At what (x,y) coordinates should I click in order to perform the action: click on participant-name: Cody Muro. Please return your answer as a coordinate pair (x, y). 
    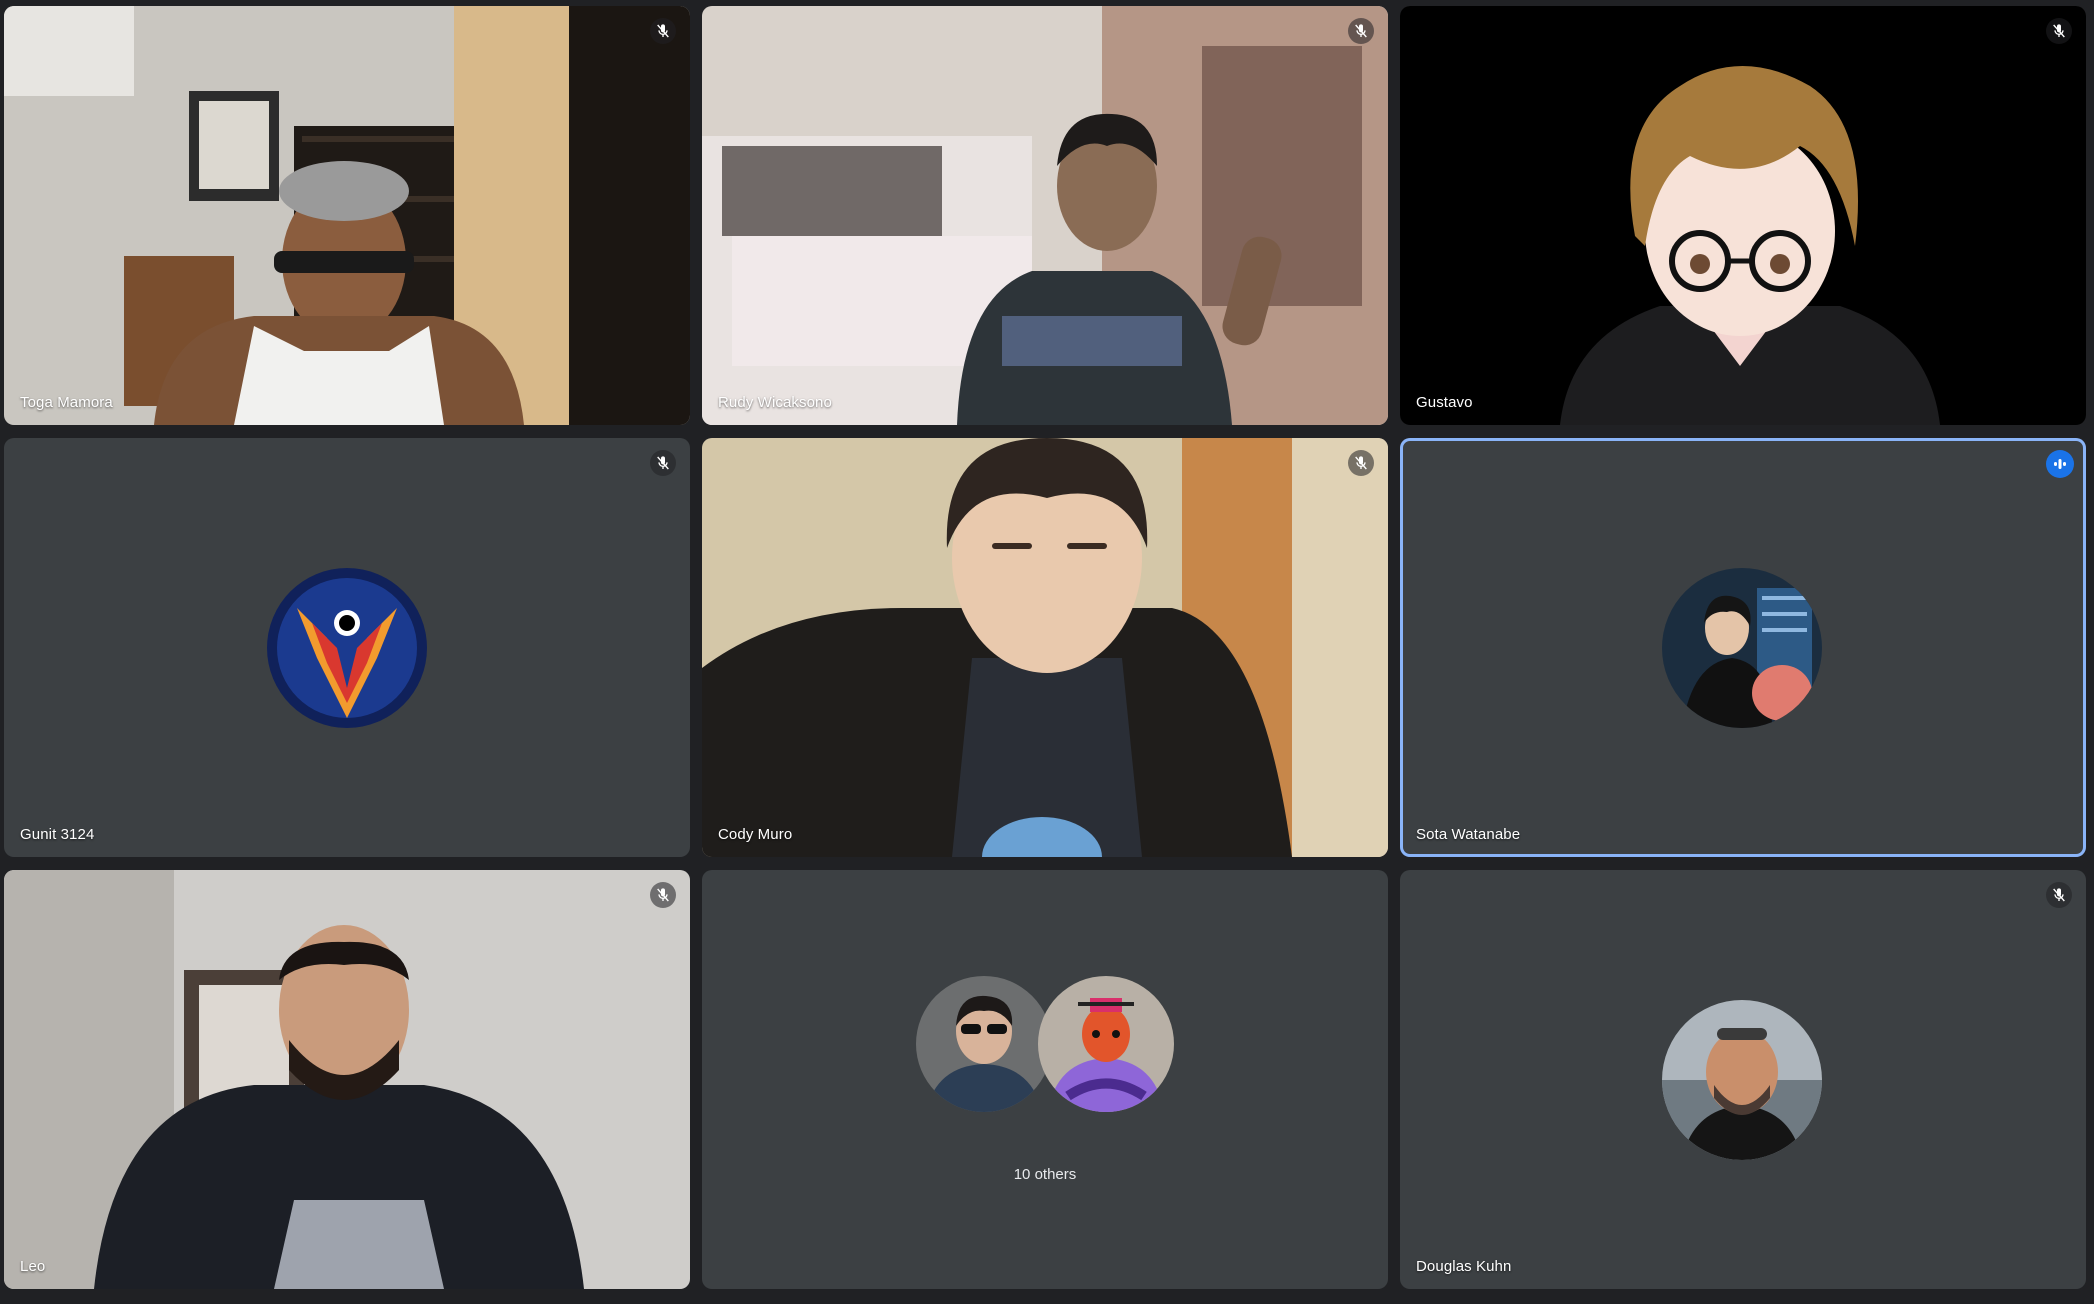
    Looking at the image, I should click on (755, 834).